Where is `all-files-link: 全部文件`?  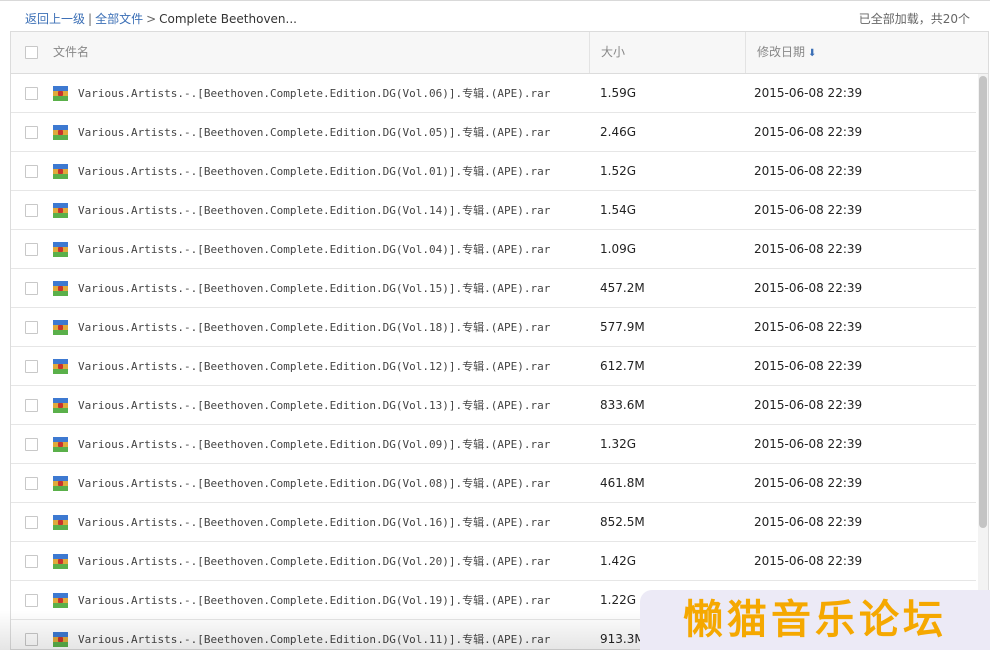
all-files-link: 全部文件 is located at coordinates (119, 19).